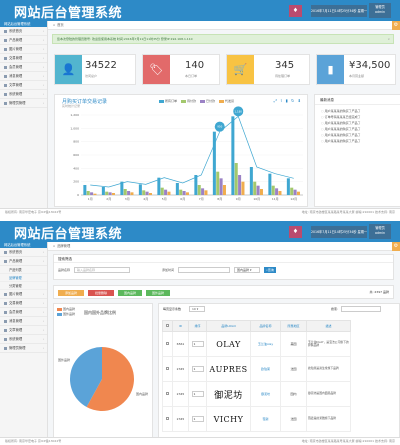  What do you see at coordinates (23, 286) in the screenshot?
I see `sidebar-subitem: 分类管理` at bounding box center [23, 286].